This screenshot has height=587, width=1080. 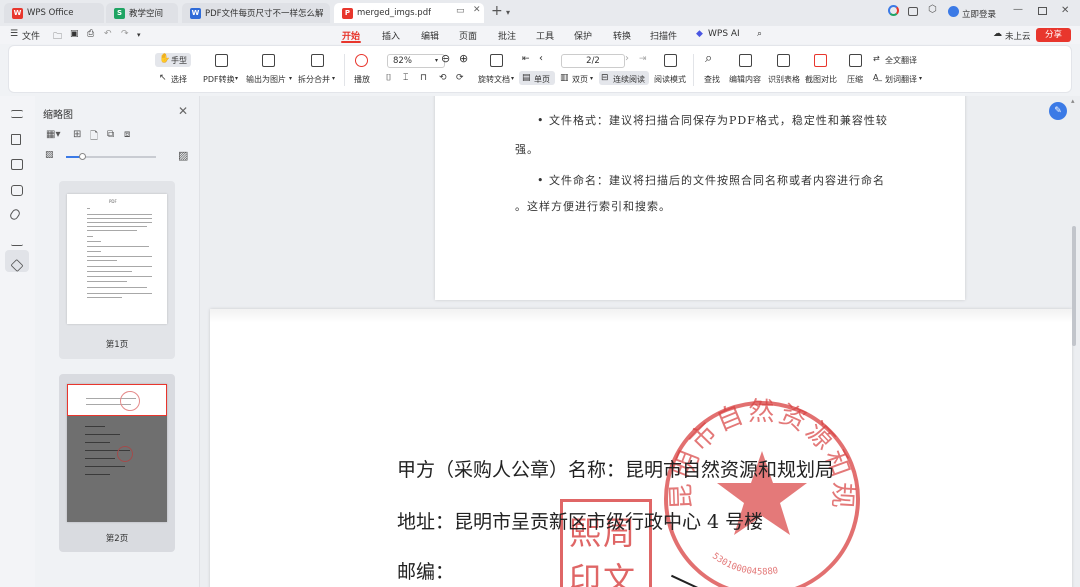 I want to click on undo-icon: ↶, so click(x=108, y=34).